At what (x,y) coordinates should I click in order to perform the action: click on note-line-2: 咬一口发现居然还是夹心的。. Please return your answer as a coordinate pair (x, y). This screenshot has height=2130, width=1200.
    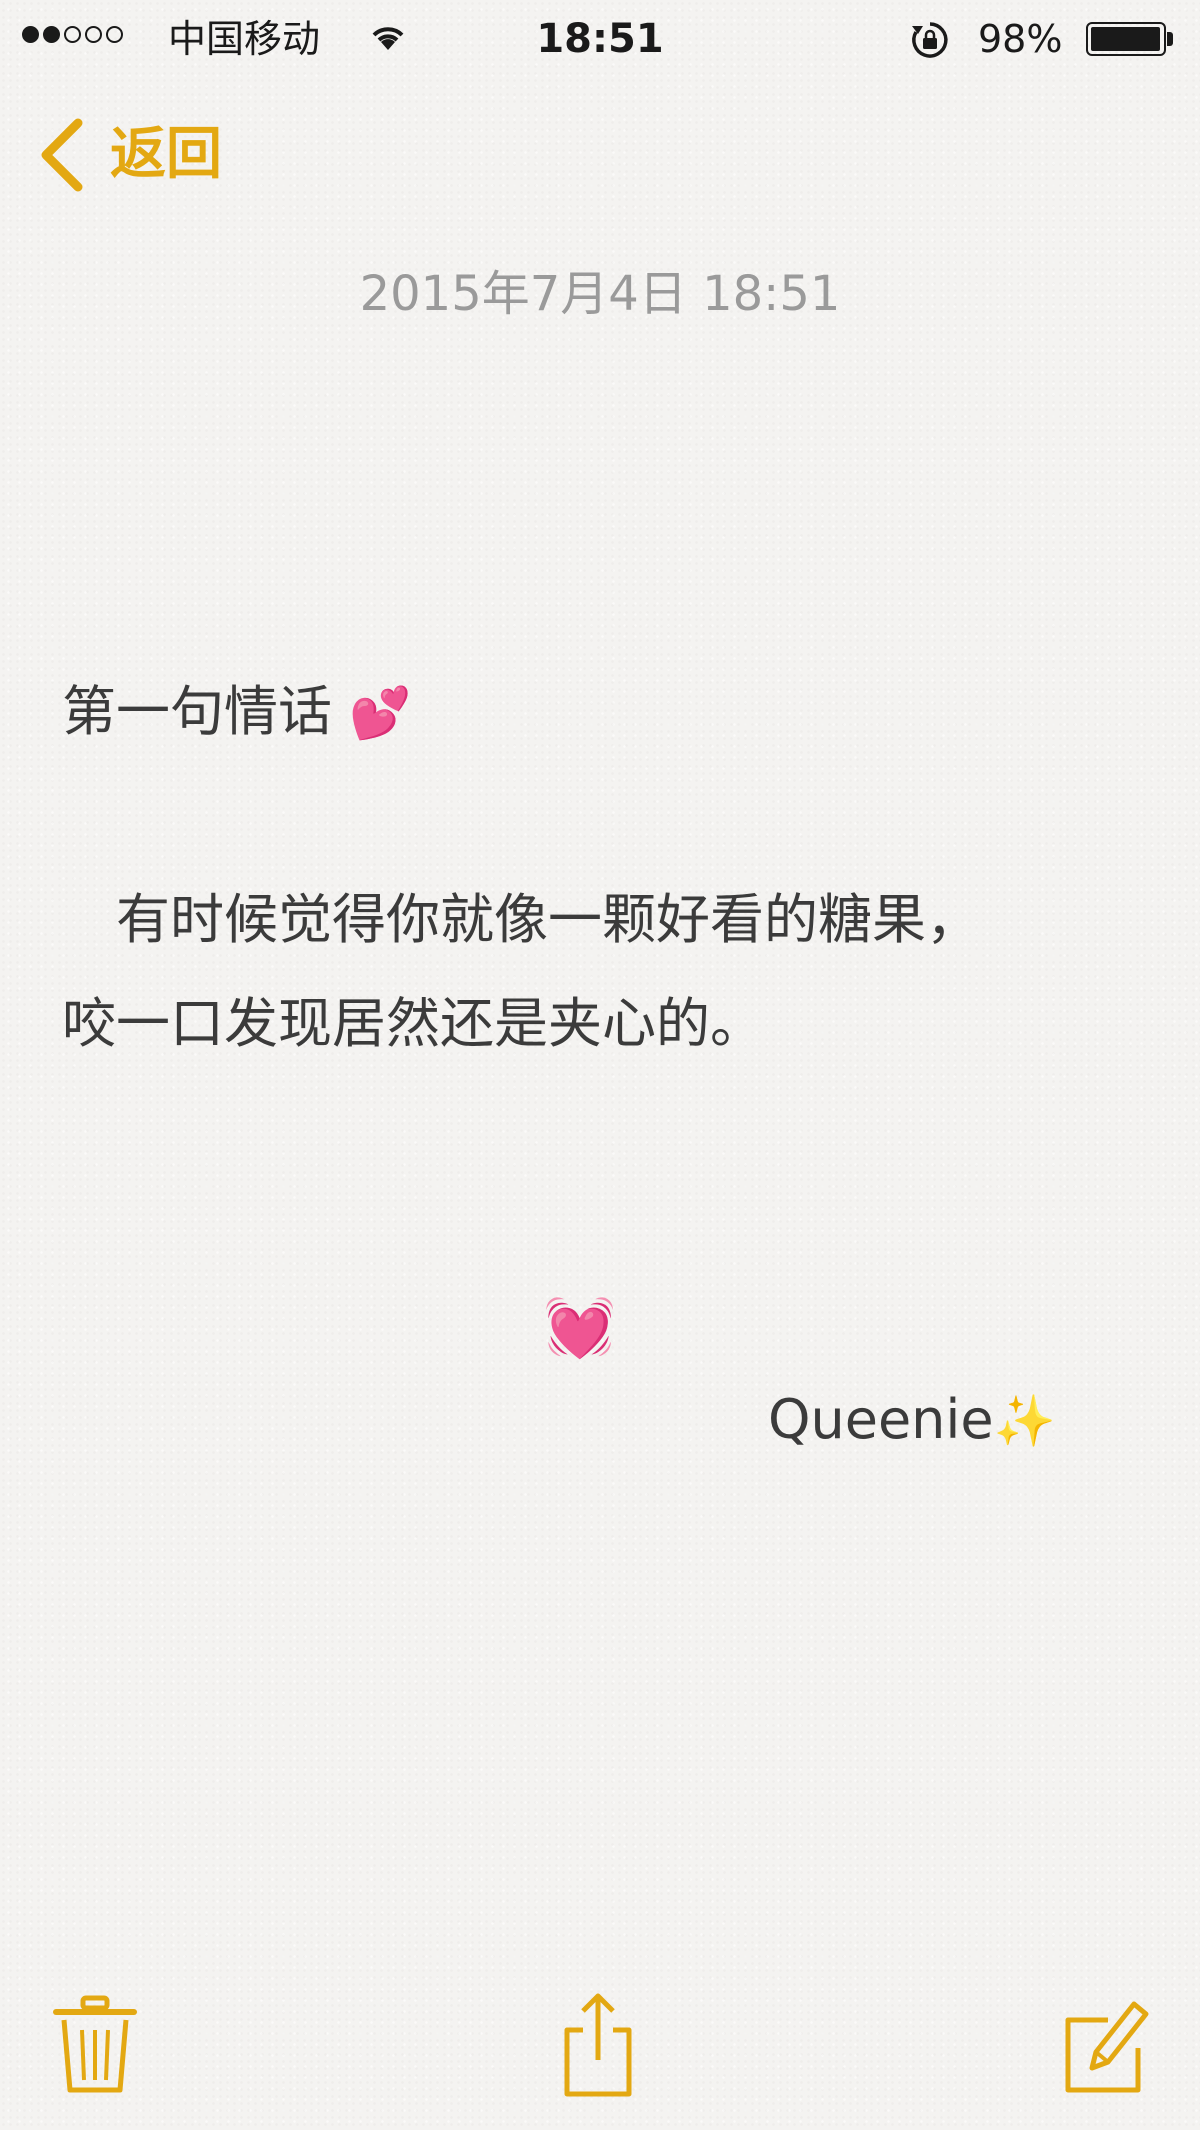
    Looking at the image, I should click on (413, 1023).